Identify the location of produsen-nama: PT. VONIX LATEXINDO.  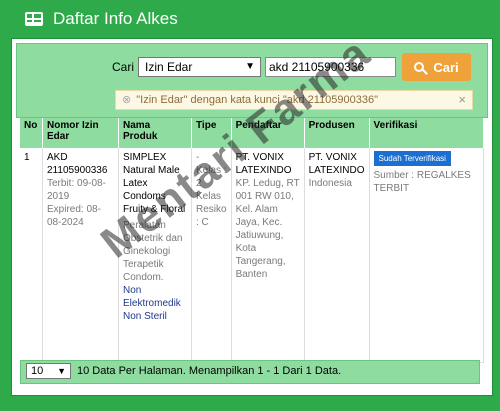
(336, 164).